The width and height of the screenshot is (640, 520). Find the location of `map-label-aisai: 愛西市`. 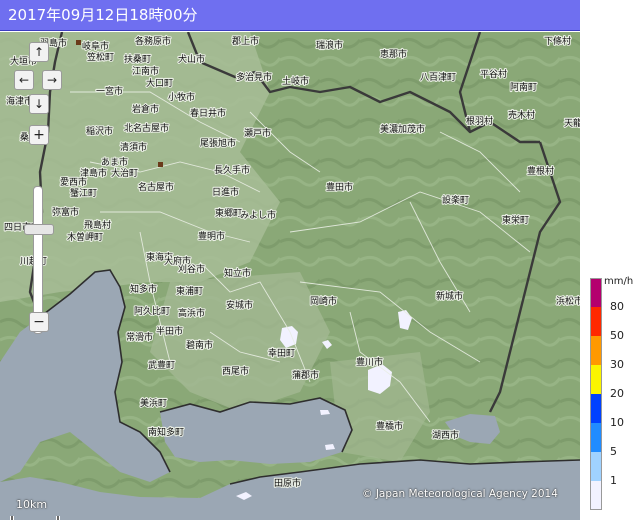

map-label-aisai: 愛西市 is located at coordinates (73, 182).